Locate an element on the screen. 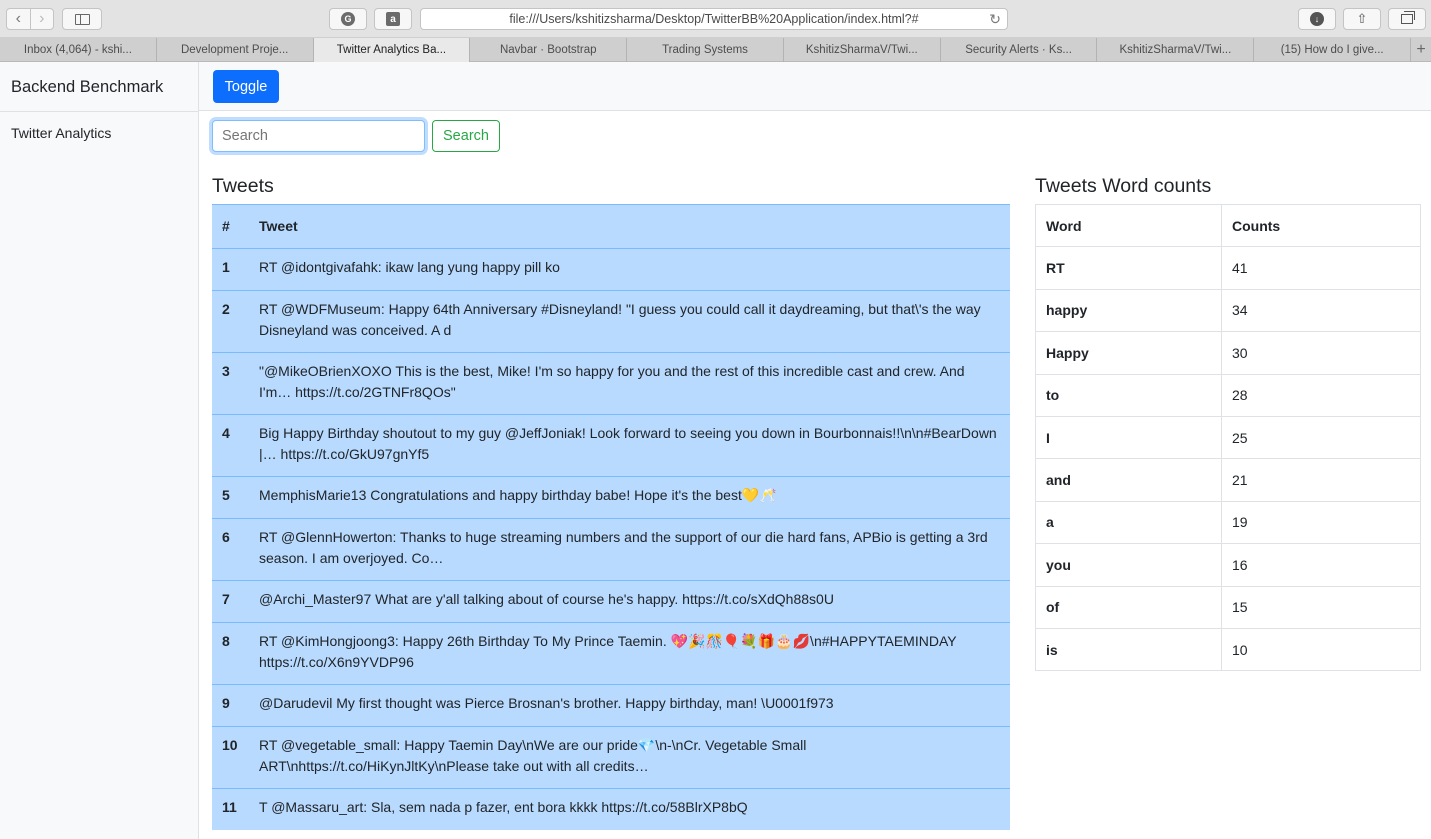 This screenshot has height=839, width=1431. row-number: 5 is located at coordinates (230, 497).